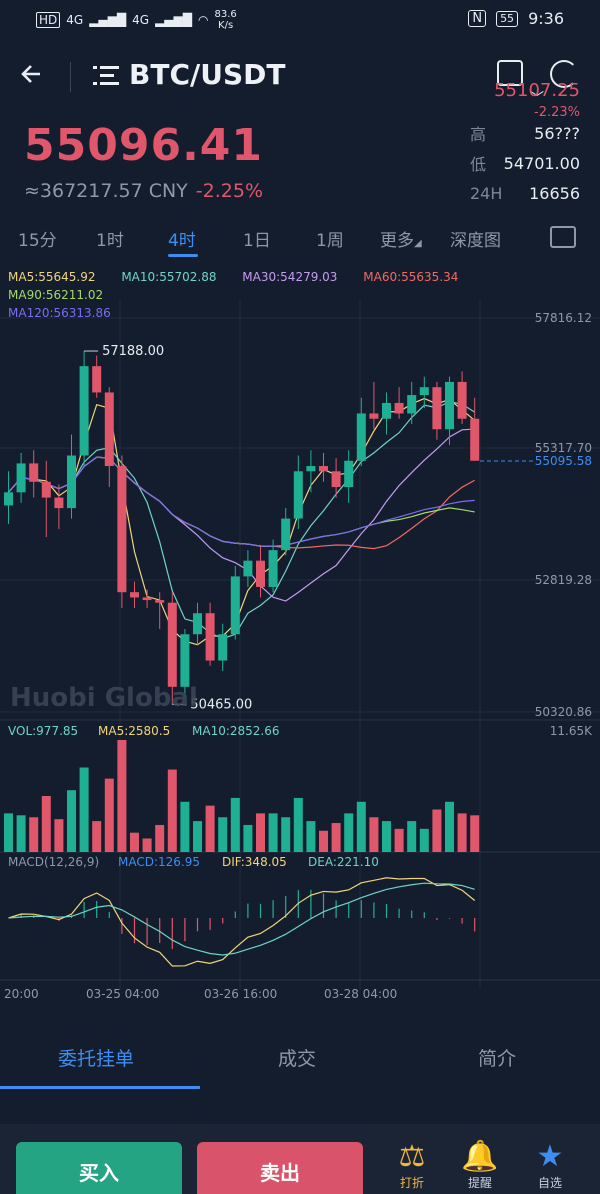 Image resolution: width=600 pixels, height=1194 pixels. I want to click on network-icon: 4G, so click(75, 20).